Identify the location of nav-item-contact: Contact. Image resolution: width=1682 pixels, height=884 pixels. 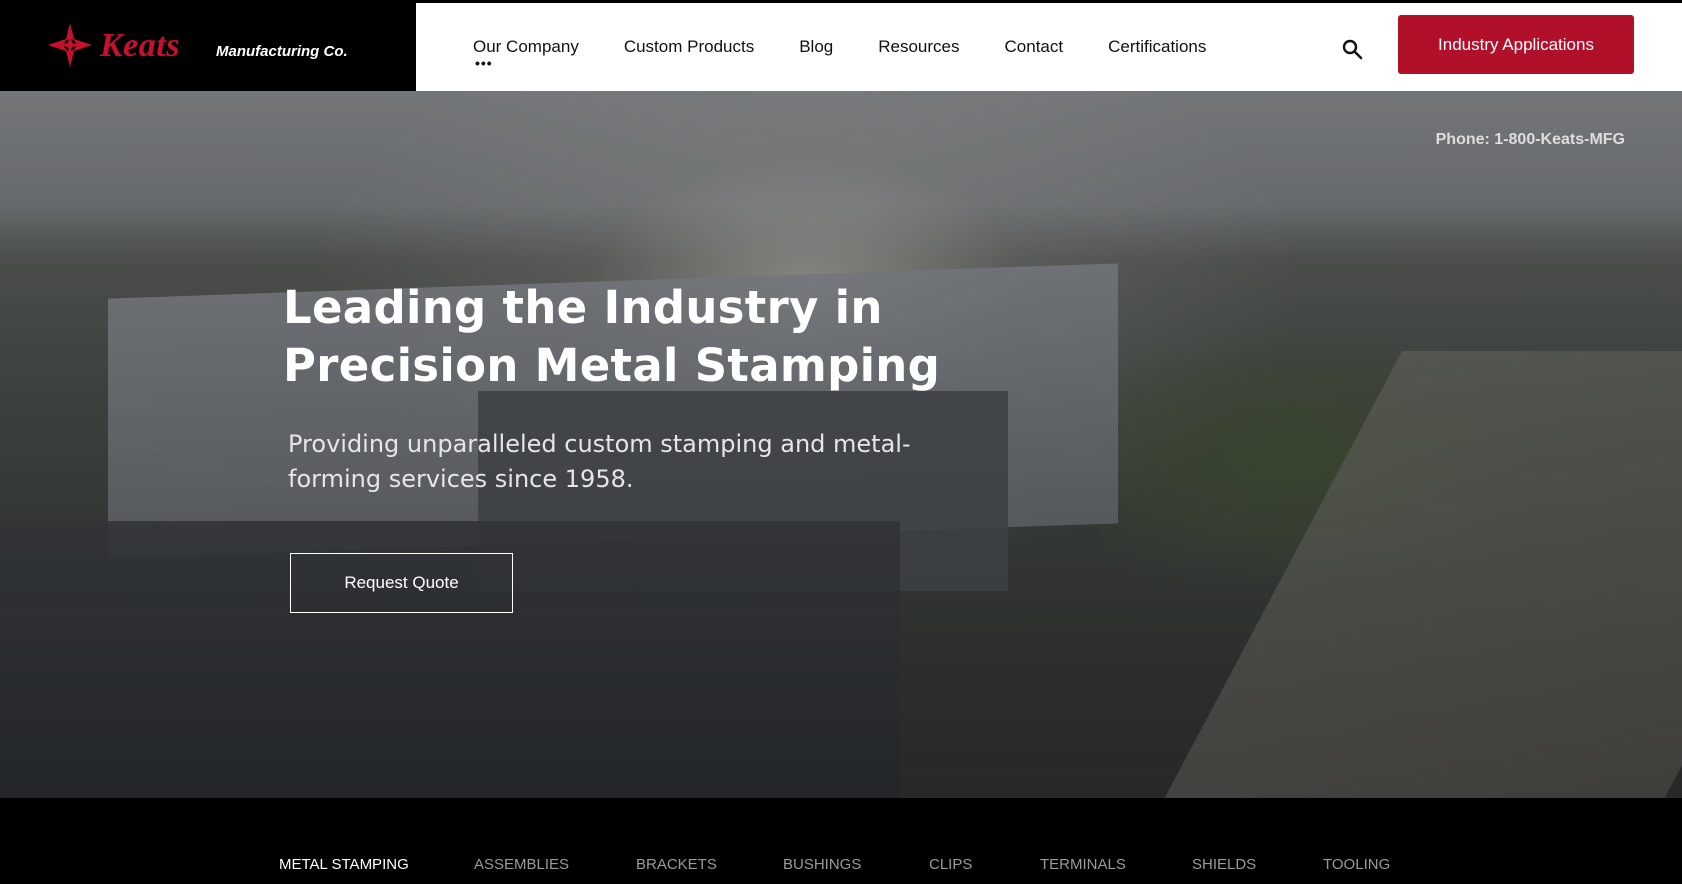
(1034, 47).